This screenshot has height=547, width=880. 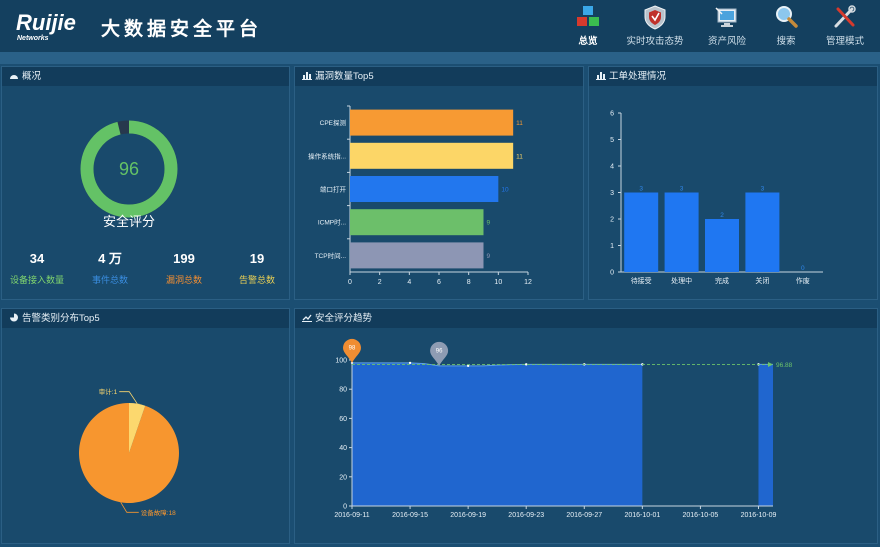 I want to click on vuln-x-tick-label: 2, so click(x=380, y=282).